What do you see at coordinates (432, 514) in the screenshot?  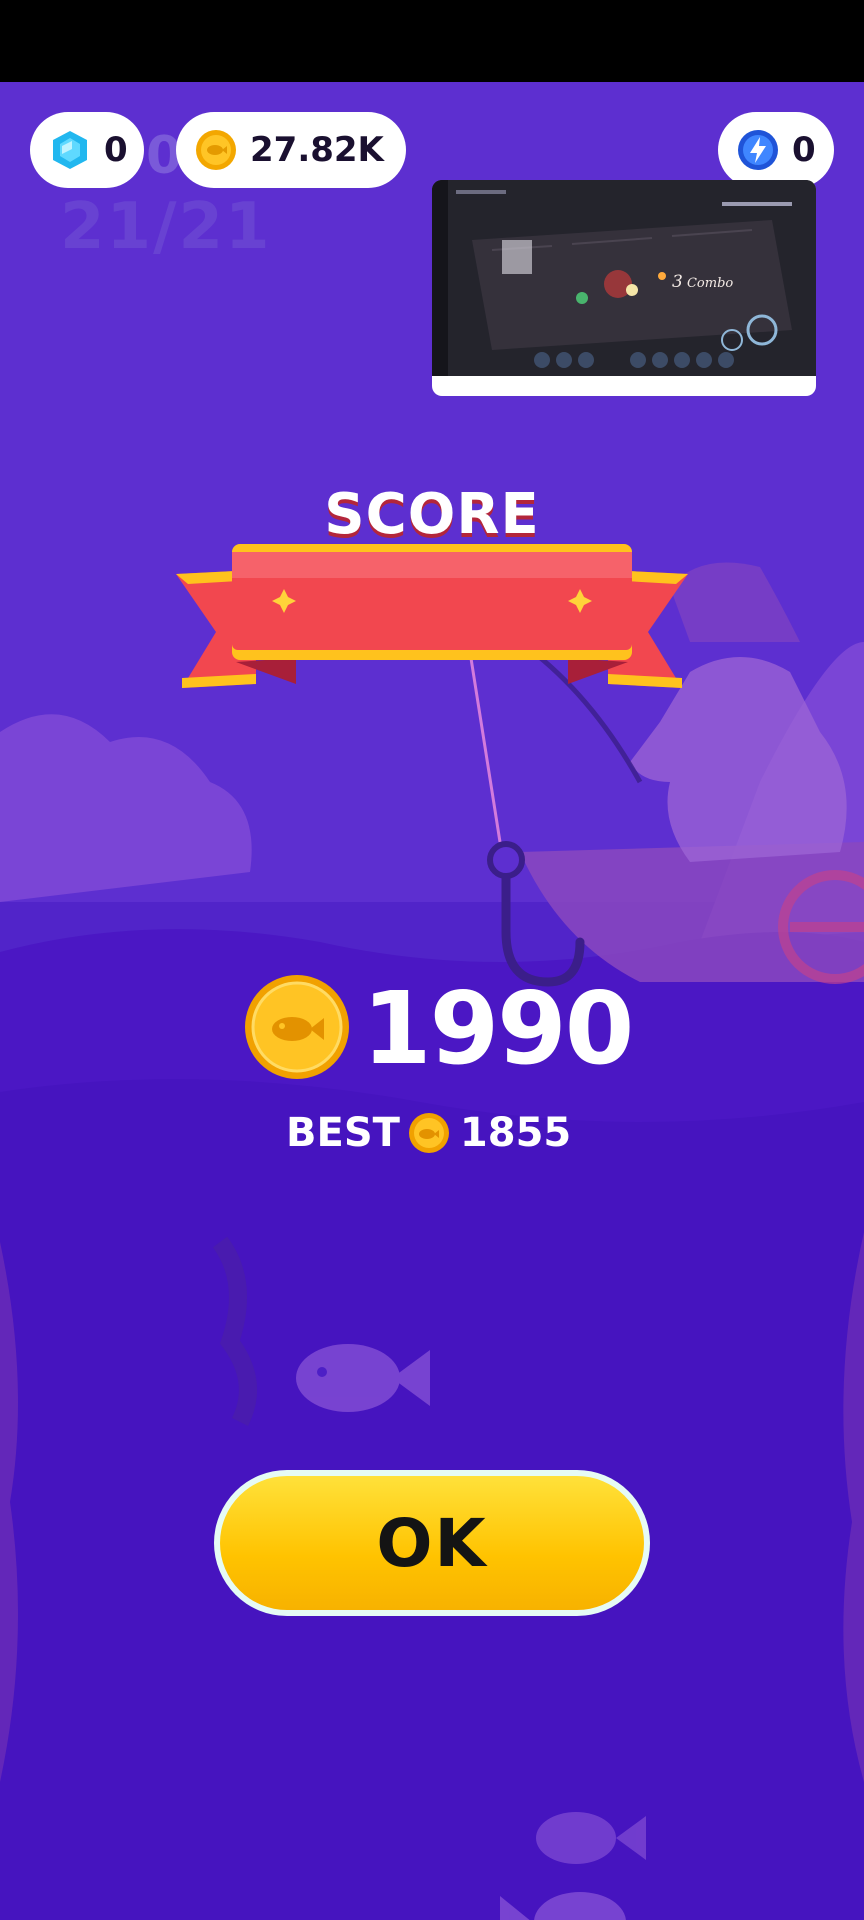 I see `score-banner-title: SCORE` at bounding box center [432, 514].